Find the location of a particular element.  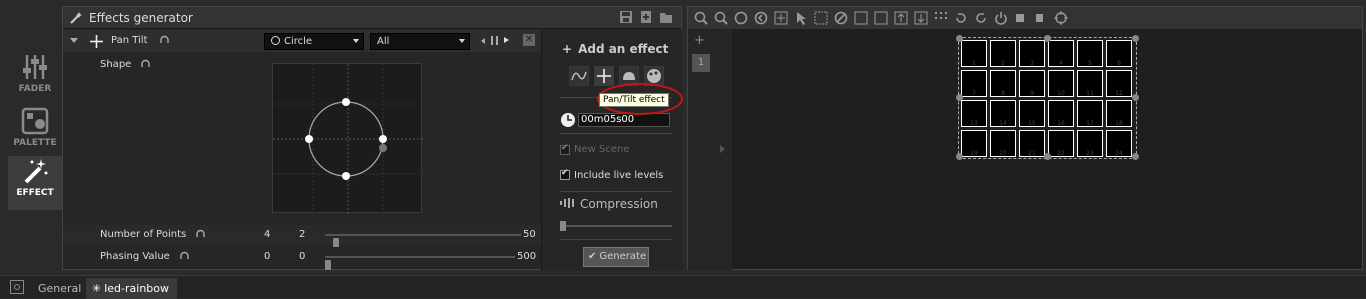

rail-palette-button: PALETTE is located at coordinates (35, 133).